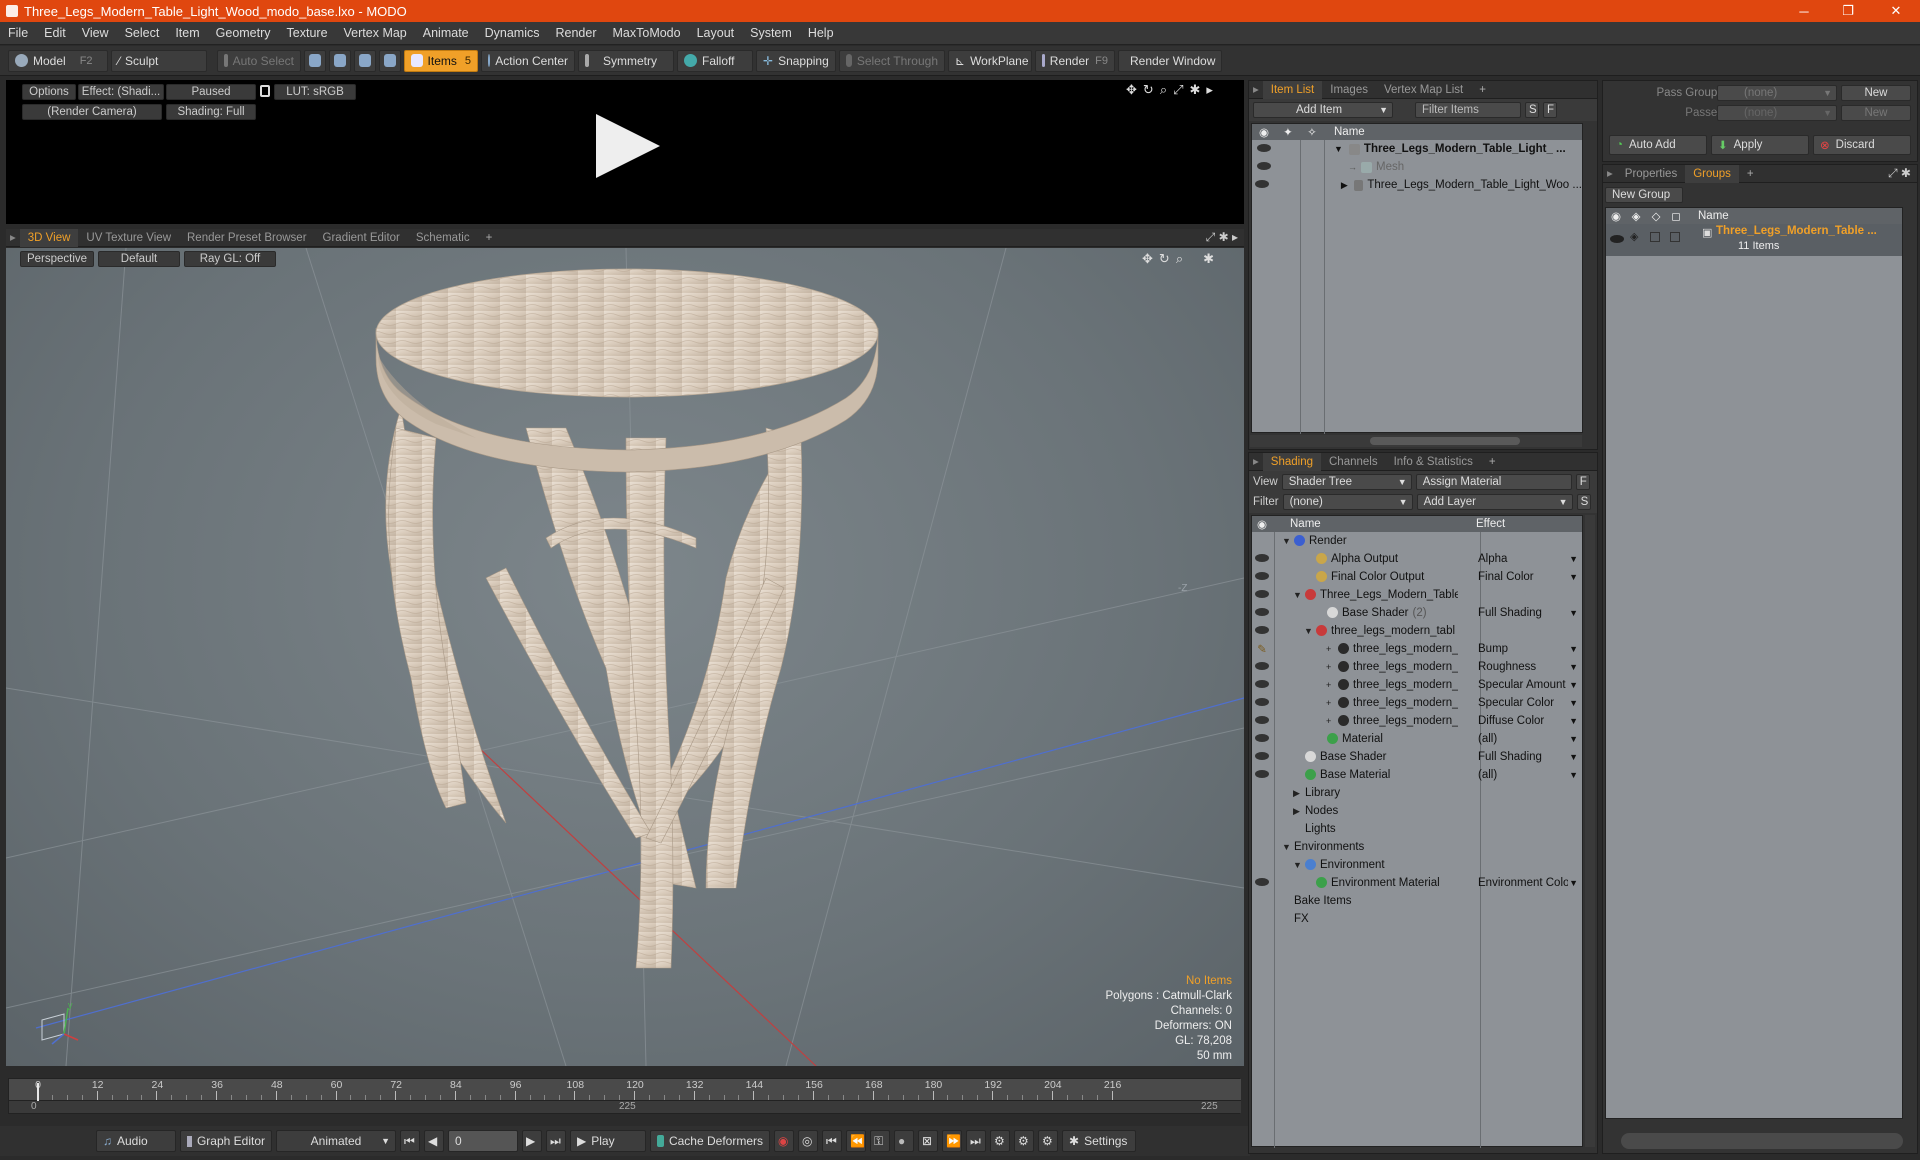 The image size is (1920, 1160). Describe the element at coordinates (446, 33) in the screenshot. I see `menu-animate: Animate` at that location.